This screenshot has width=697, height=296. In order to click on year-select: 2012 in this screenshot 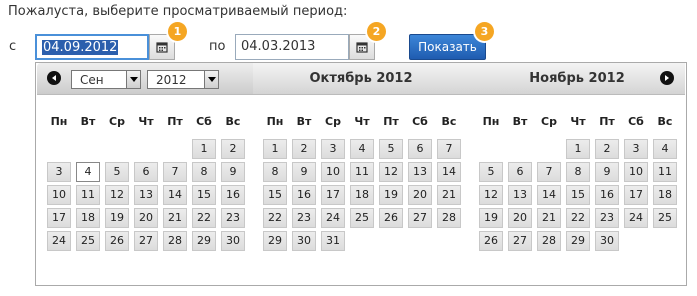, I will do `click(183, 79)`.